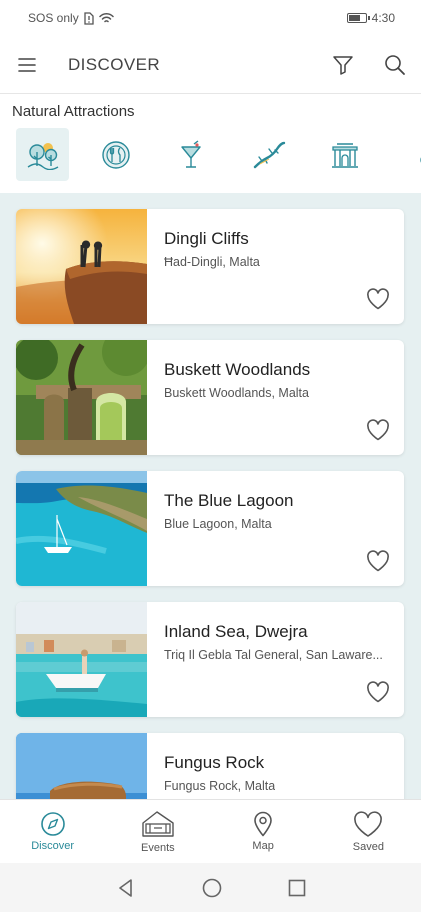 Image resolution: width=421 pixels, height=912 pixels. What do you see at coordinates (263, 824) in the screenshot?
I see `map-pin-icon` at bounding box center [263, 824].